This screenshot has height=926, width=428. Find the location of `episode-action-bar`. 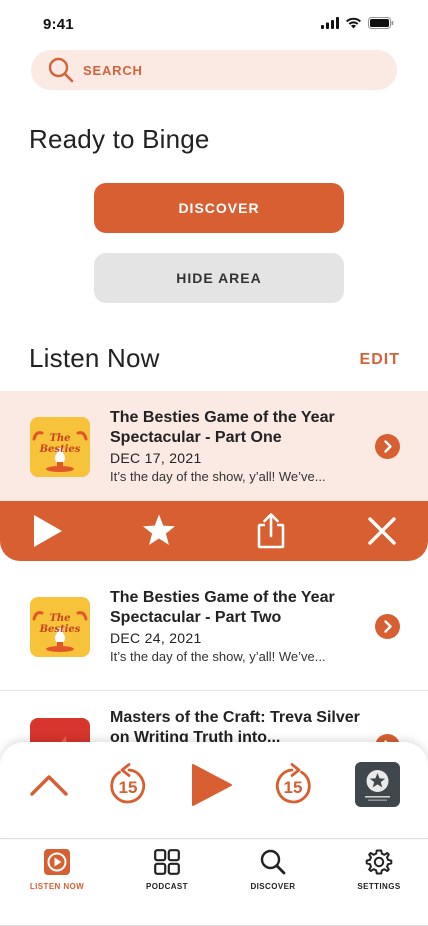

episode-action-bar is located at coordinates (214, 531).